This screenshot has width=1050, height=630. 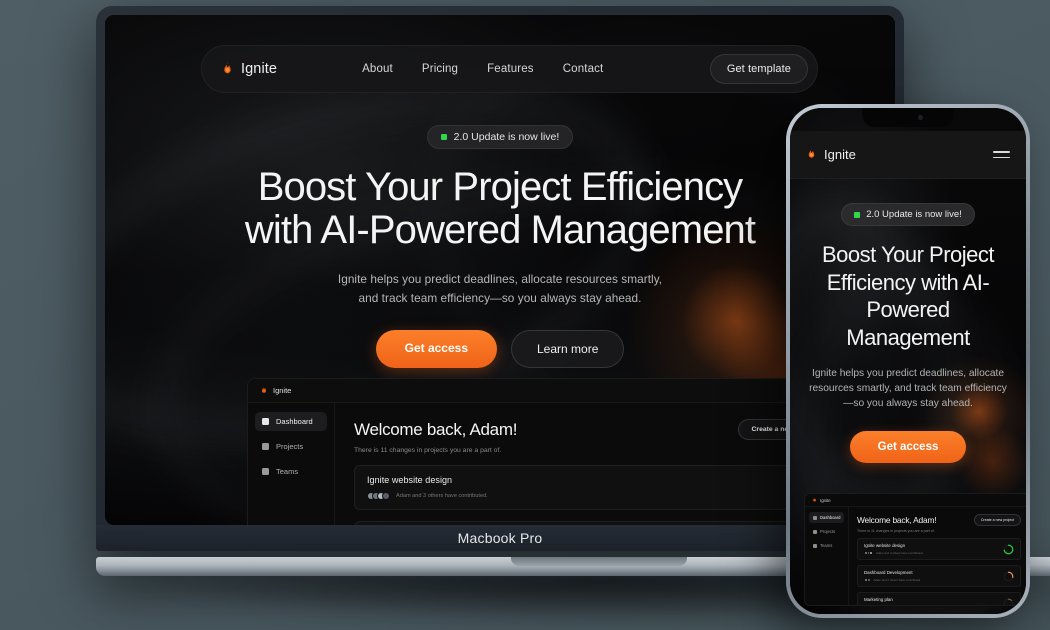 I want to click on project-contributors: Adam and 3 others have contributed., so click(x=900, y=553).